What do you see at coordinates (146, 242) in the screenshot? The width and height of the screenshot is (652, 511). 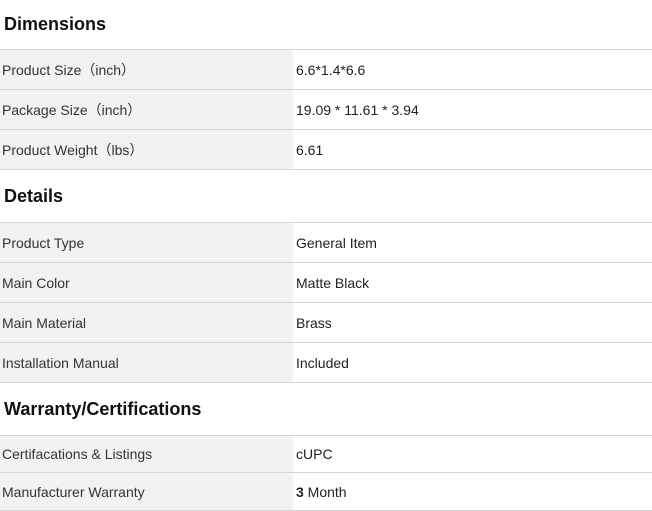 I see `product-type-label: Product Type` at bounding box center [146, 242].